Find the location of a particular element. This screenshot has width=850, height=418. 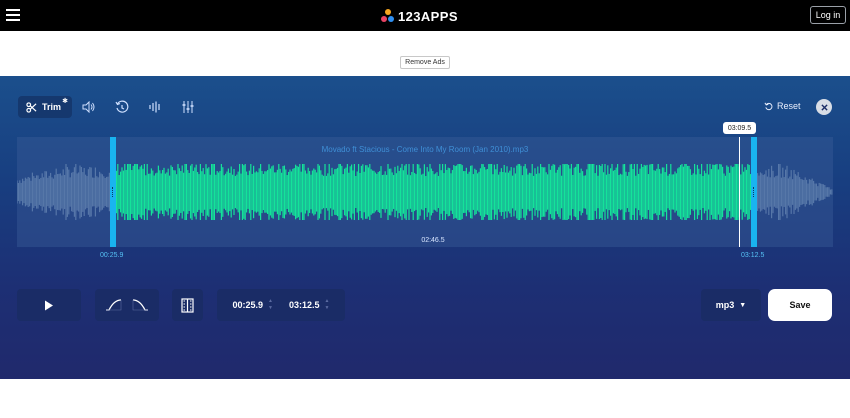

sliders-icon is located at coordinates (187, 107).